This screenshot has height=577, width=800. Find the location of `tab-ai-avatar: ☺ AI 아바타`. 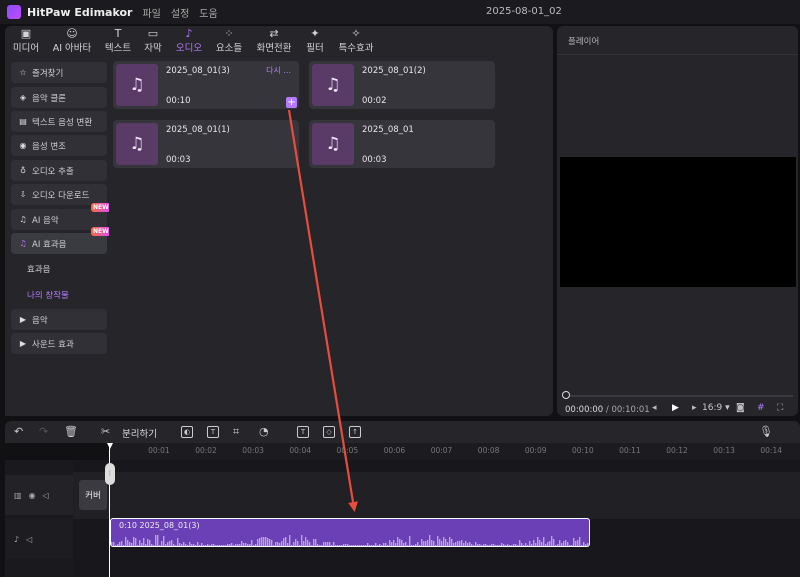

tab-ai-avatar: ☺ AI 아바타 is located at coordinates (72, 40).